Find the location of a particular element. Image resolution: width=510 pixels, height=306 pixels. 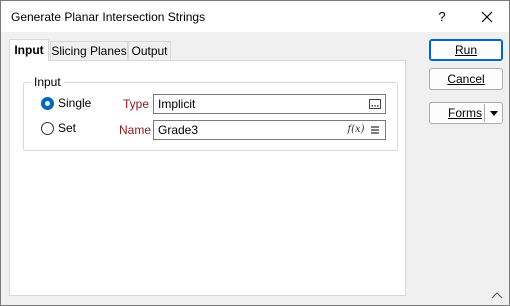

radio-set-label: Set is located at coordinates (67, 128).